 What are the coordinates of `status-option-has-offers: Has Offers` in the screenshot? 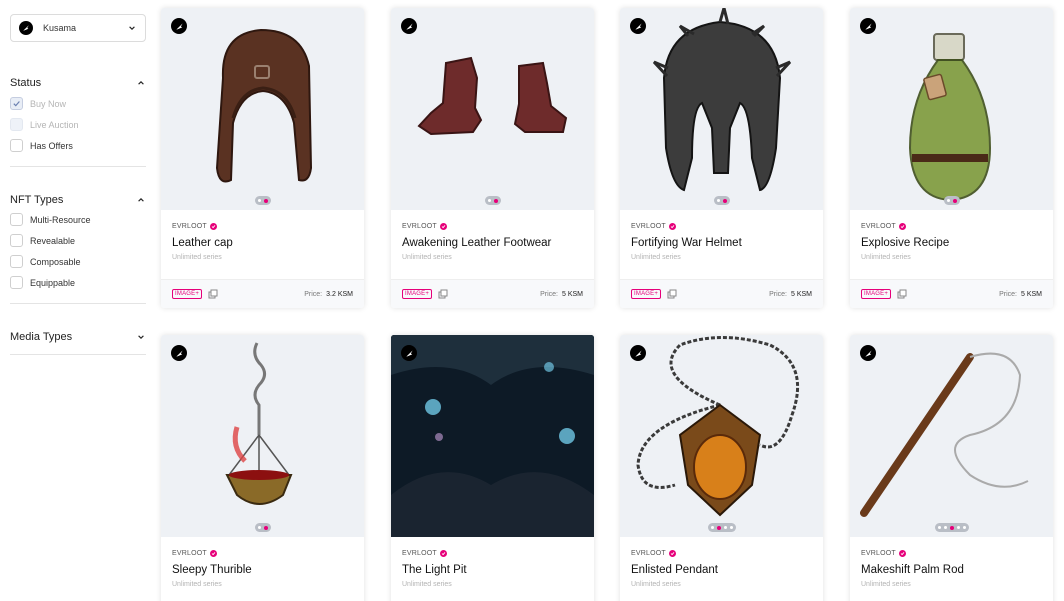 It's located at (78, 145).